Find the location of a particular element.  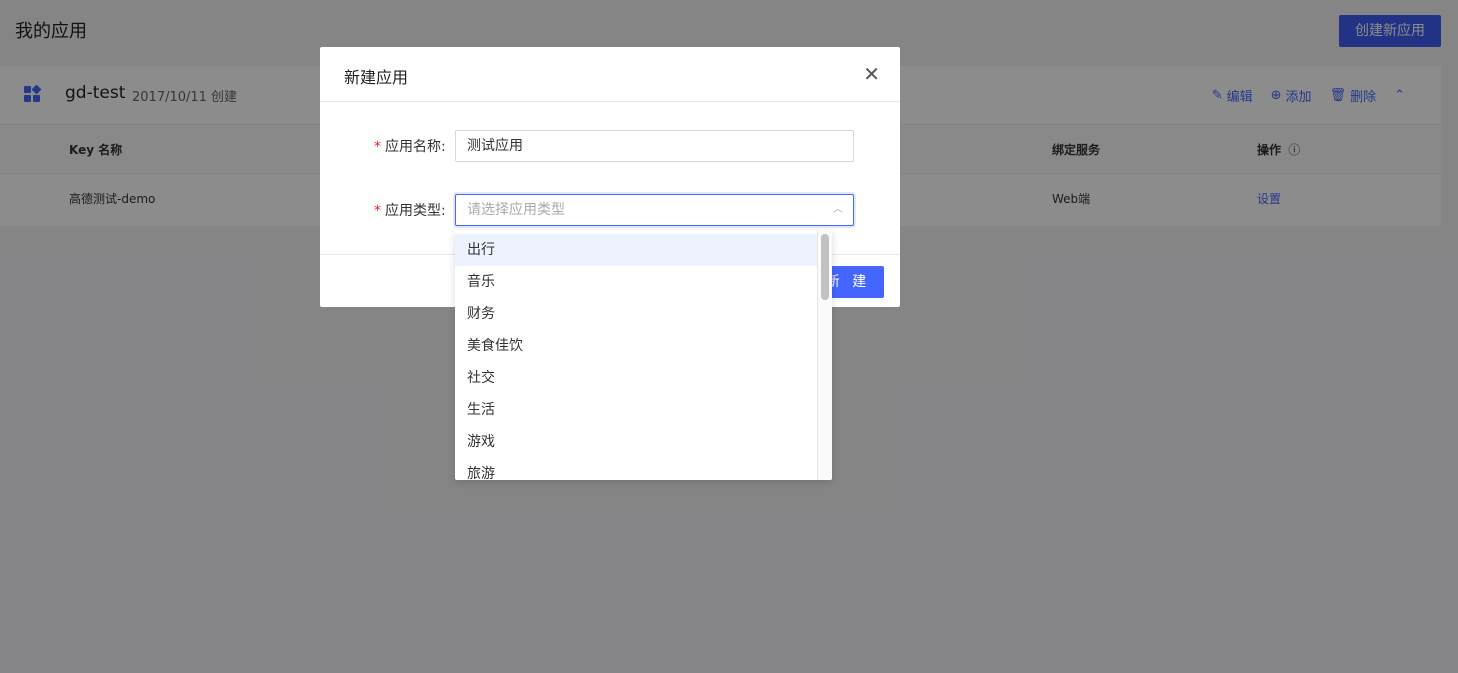

modal-title: 新建应用 is located at coordinates (376, 77).